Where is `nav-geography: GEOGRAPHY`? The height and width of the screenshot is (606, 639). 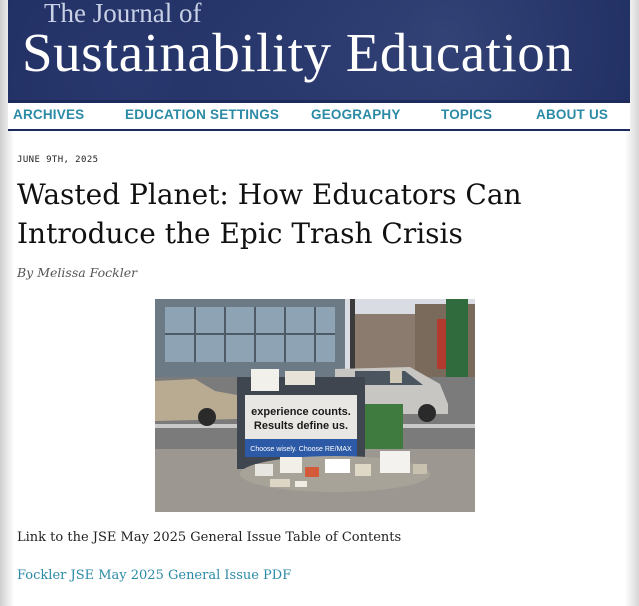 nav-geography: GEOGRAPHY is located at coordinates (356, 114).